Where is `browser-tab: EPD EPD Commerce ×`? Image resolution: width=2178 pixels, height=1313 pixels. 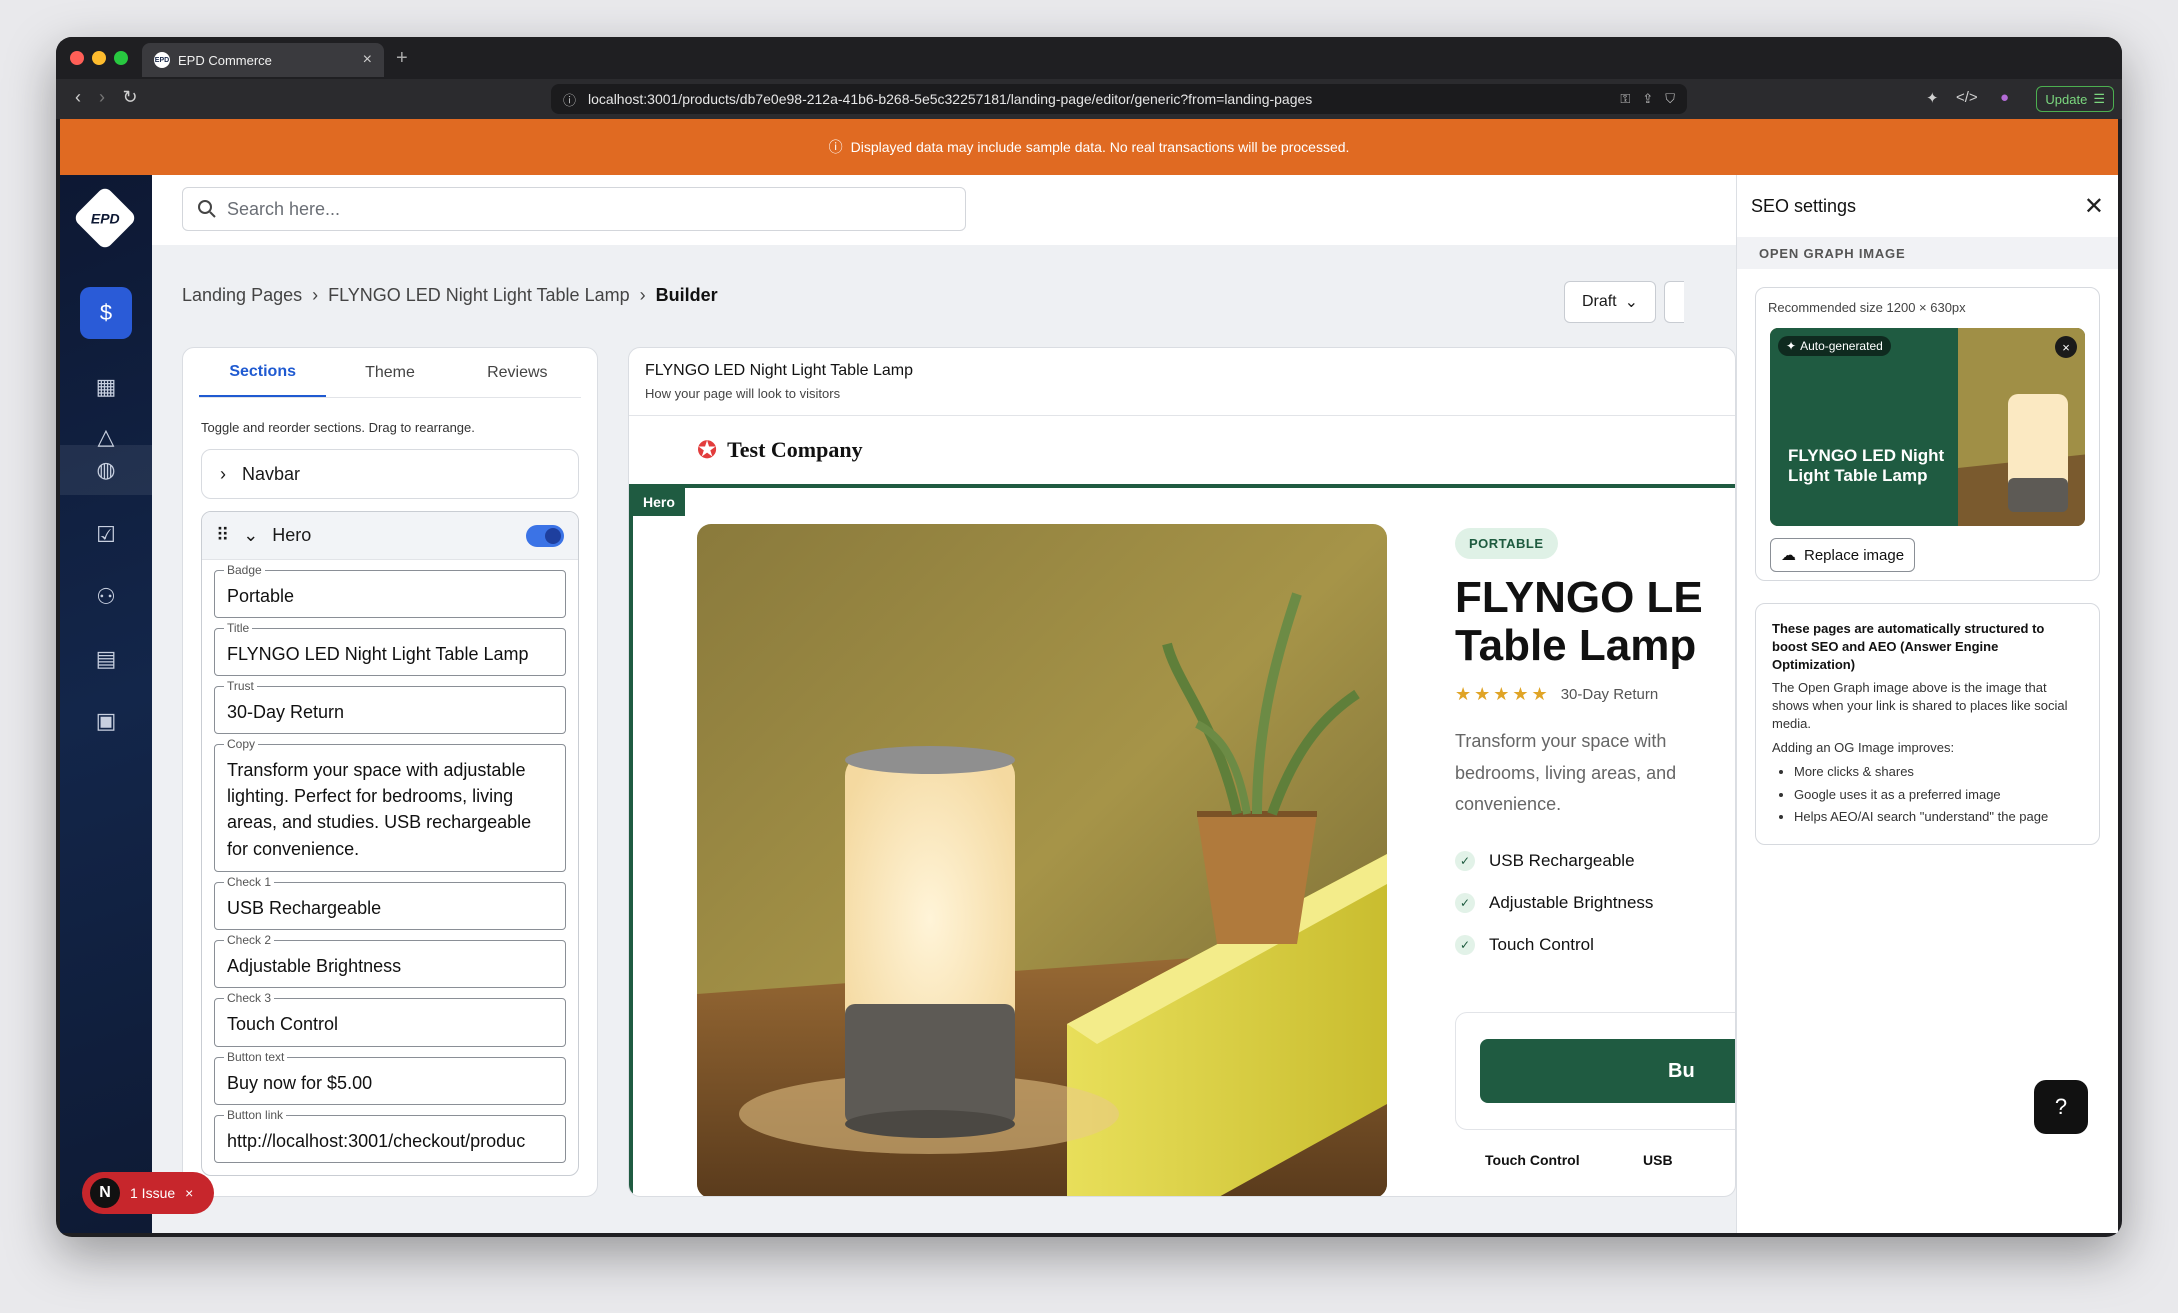 browser-tab: EPD EPD Commerce × is located at coordinates (263, 60).